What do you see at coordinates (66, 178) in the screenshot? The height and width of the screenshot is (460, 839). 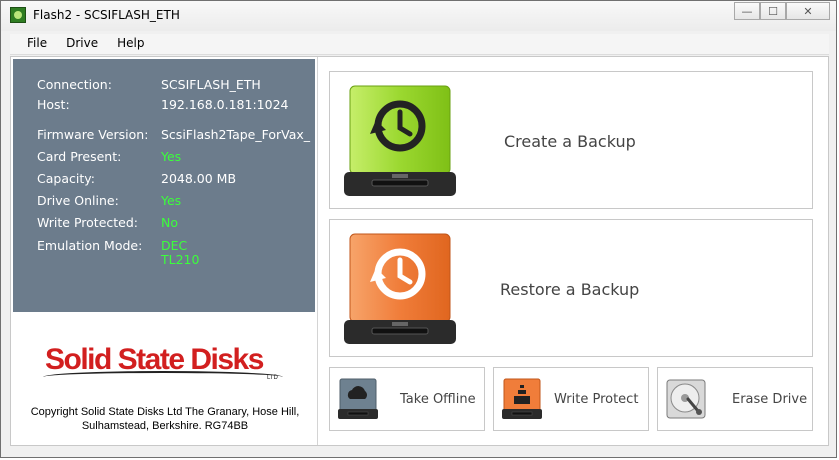 I see `capacity-label: Capacity:` at bounding box center [66, 178].